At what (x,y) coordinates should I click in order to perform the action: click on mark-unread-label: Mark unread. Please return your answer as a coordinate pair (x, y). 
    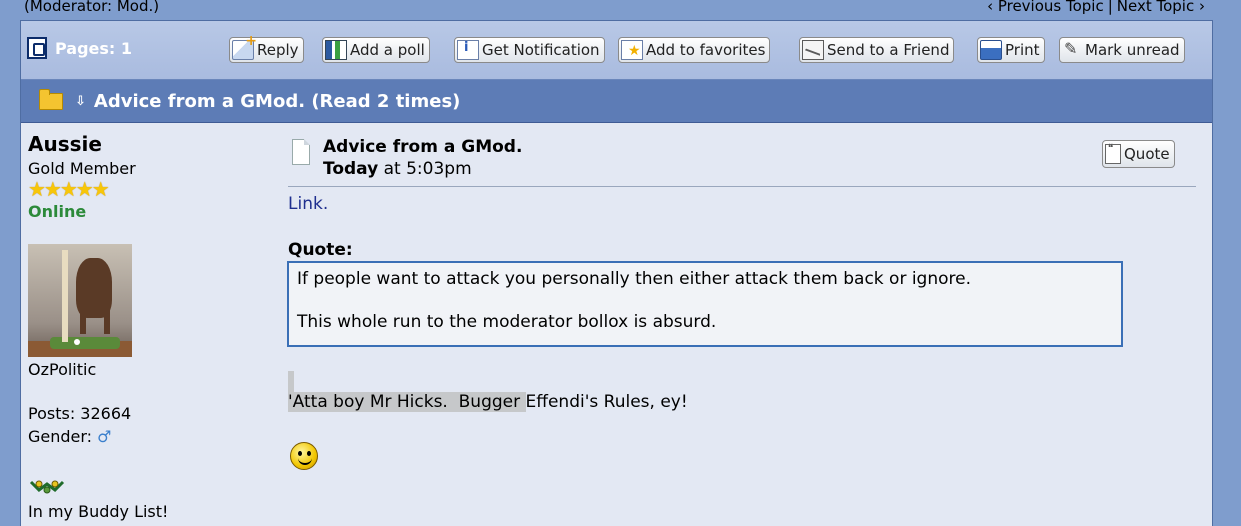
    Looking at the image, I should click on (1132, 50).